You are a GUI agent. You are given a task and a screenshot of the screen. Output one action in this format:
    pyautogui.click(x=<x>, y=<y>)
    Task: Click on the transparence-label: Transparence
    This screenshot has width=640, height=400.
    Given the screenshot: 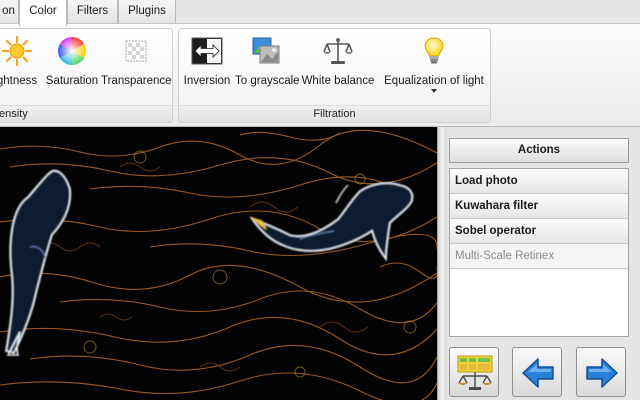 What is the action you would take?
    pyautogui.click(x=136, y=81)
    